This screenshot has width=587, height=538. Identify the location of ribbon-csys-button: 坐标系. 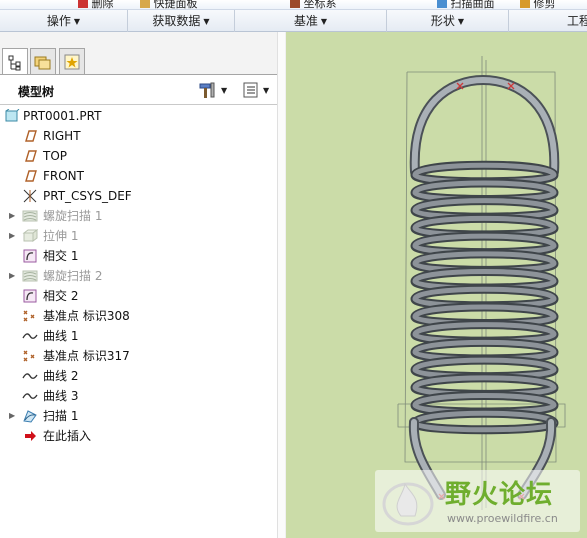
(313, 5).